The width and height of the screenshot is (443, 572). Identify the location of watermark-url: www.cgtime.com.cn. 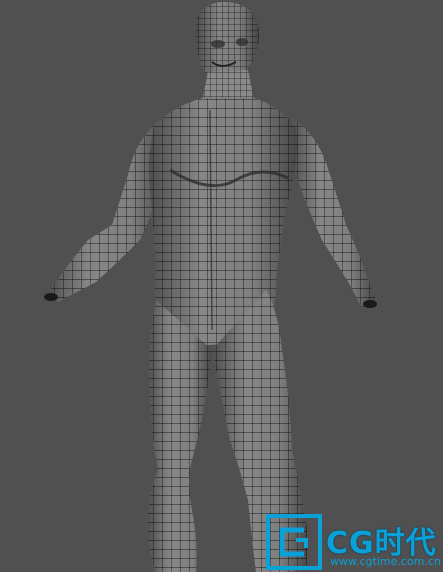
(385, 561).